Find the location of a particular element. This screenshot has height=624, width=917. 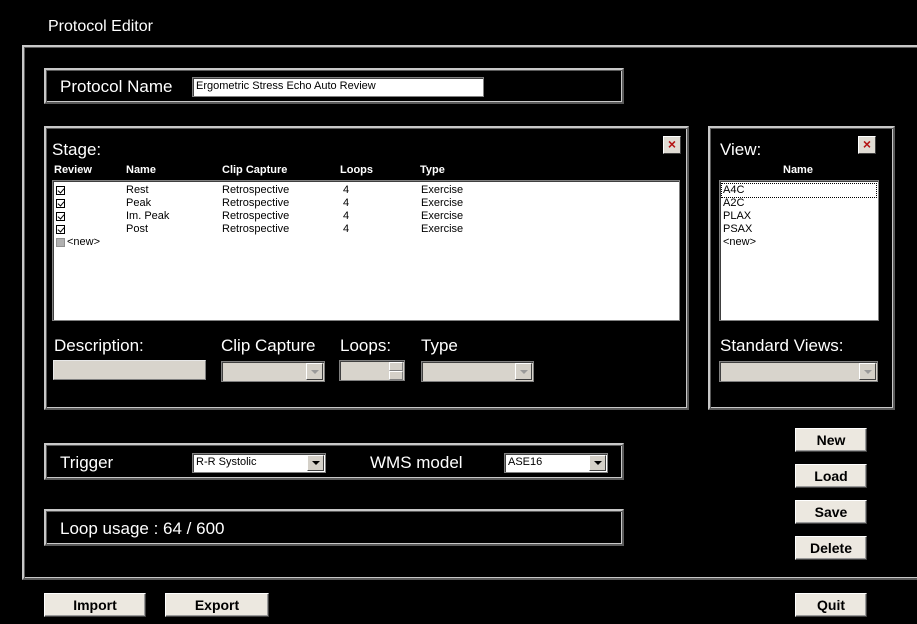

list-item: PLAX is located at coordinates (799, 216).